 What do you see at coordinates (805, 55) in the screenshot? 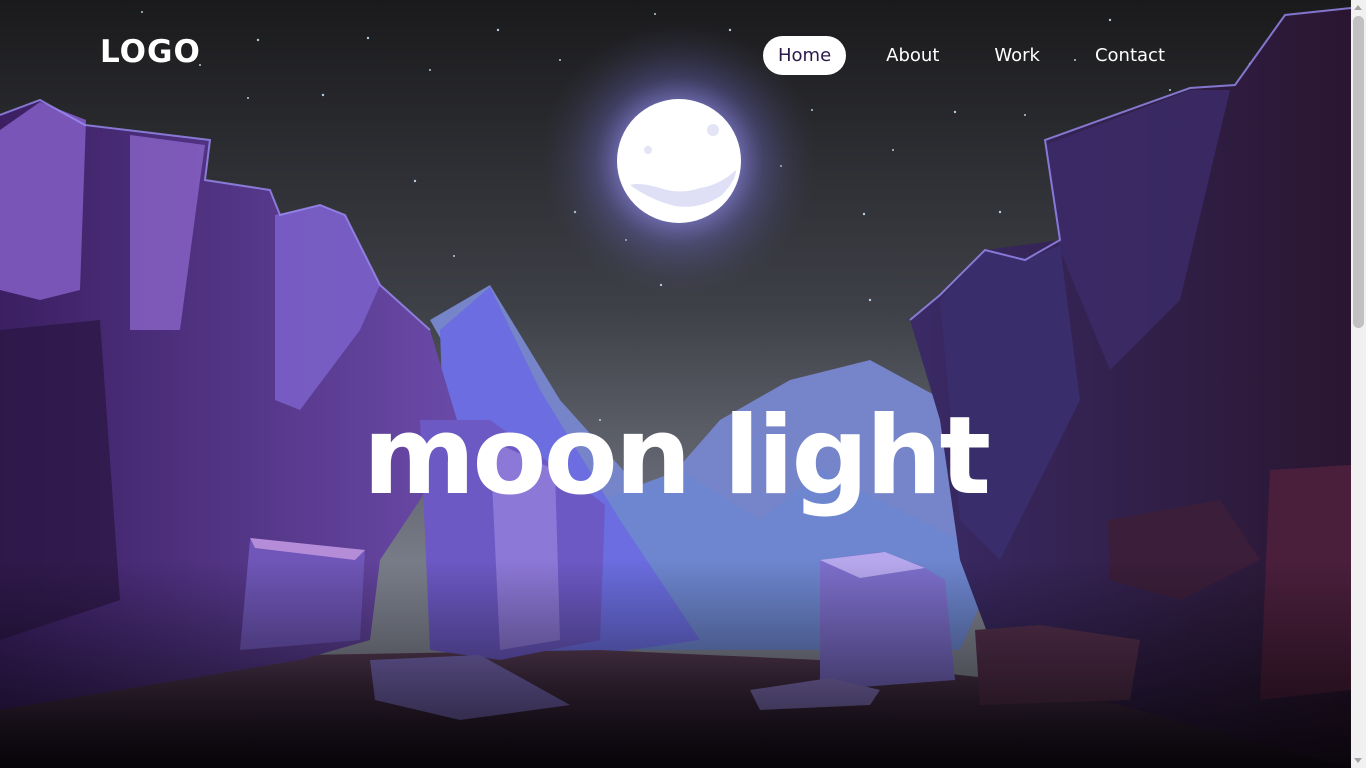
I see `nav-home-link: Home` at bounding box center [805, 55].